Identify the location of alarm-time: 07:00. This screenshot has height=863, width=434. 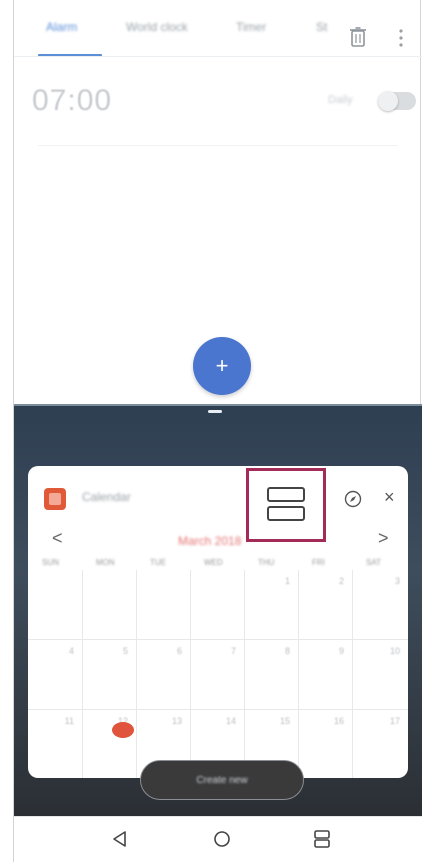
(72, 100).